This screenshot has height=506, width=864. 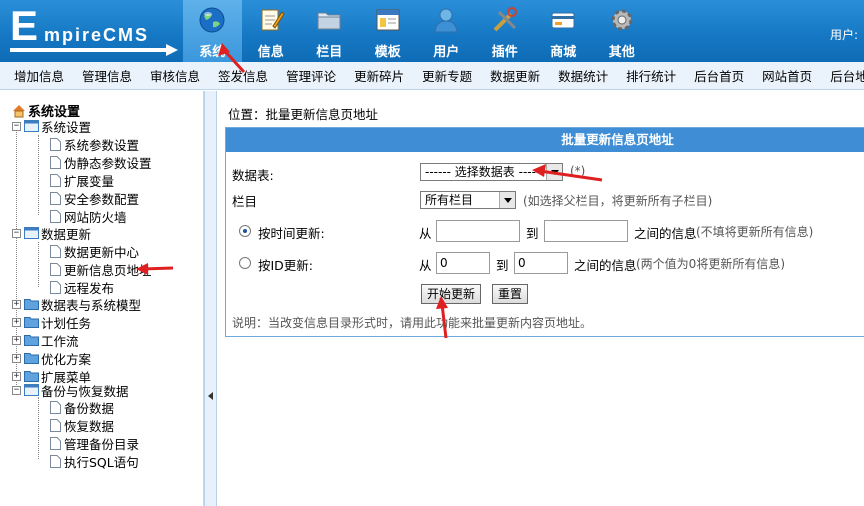 What do you see at coordinates (311, 75) in the screenshot?
I see `subnav-manage-comments: 管理评论` at bounding box center [311, 75].